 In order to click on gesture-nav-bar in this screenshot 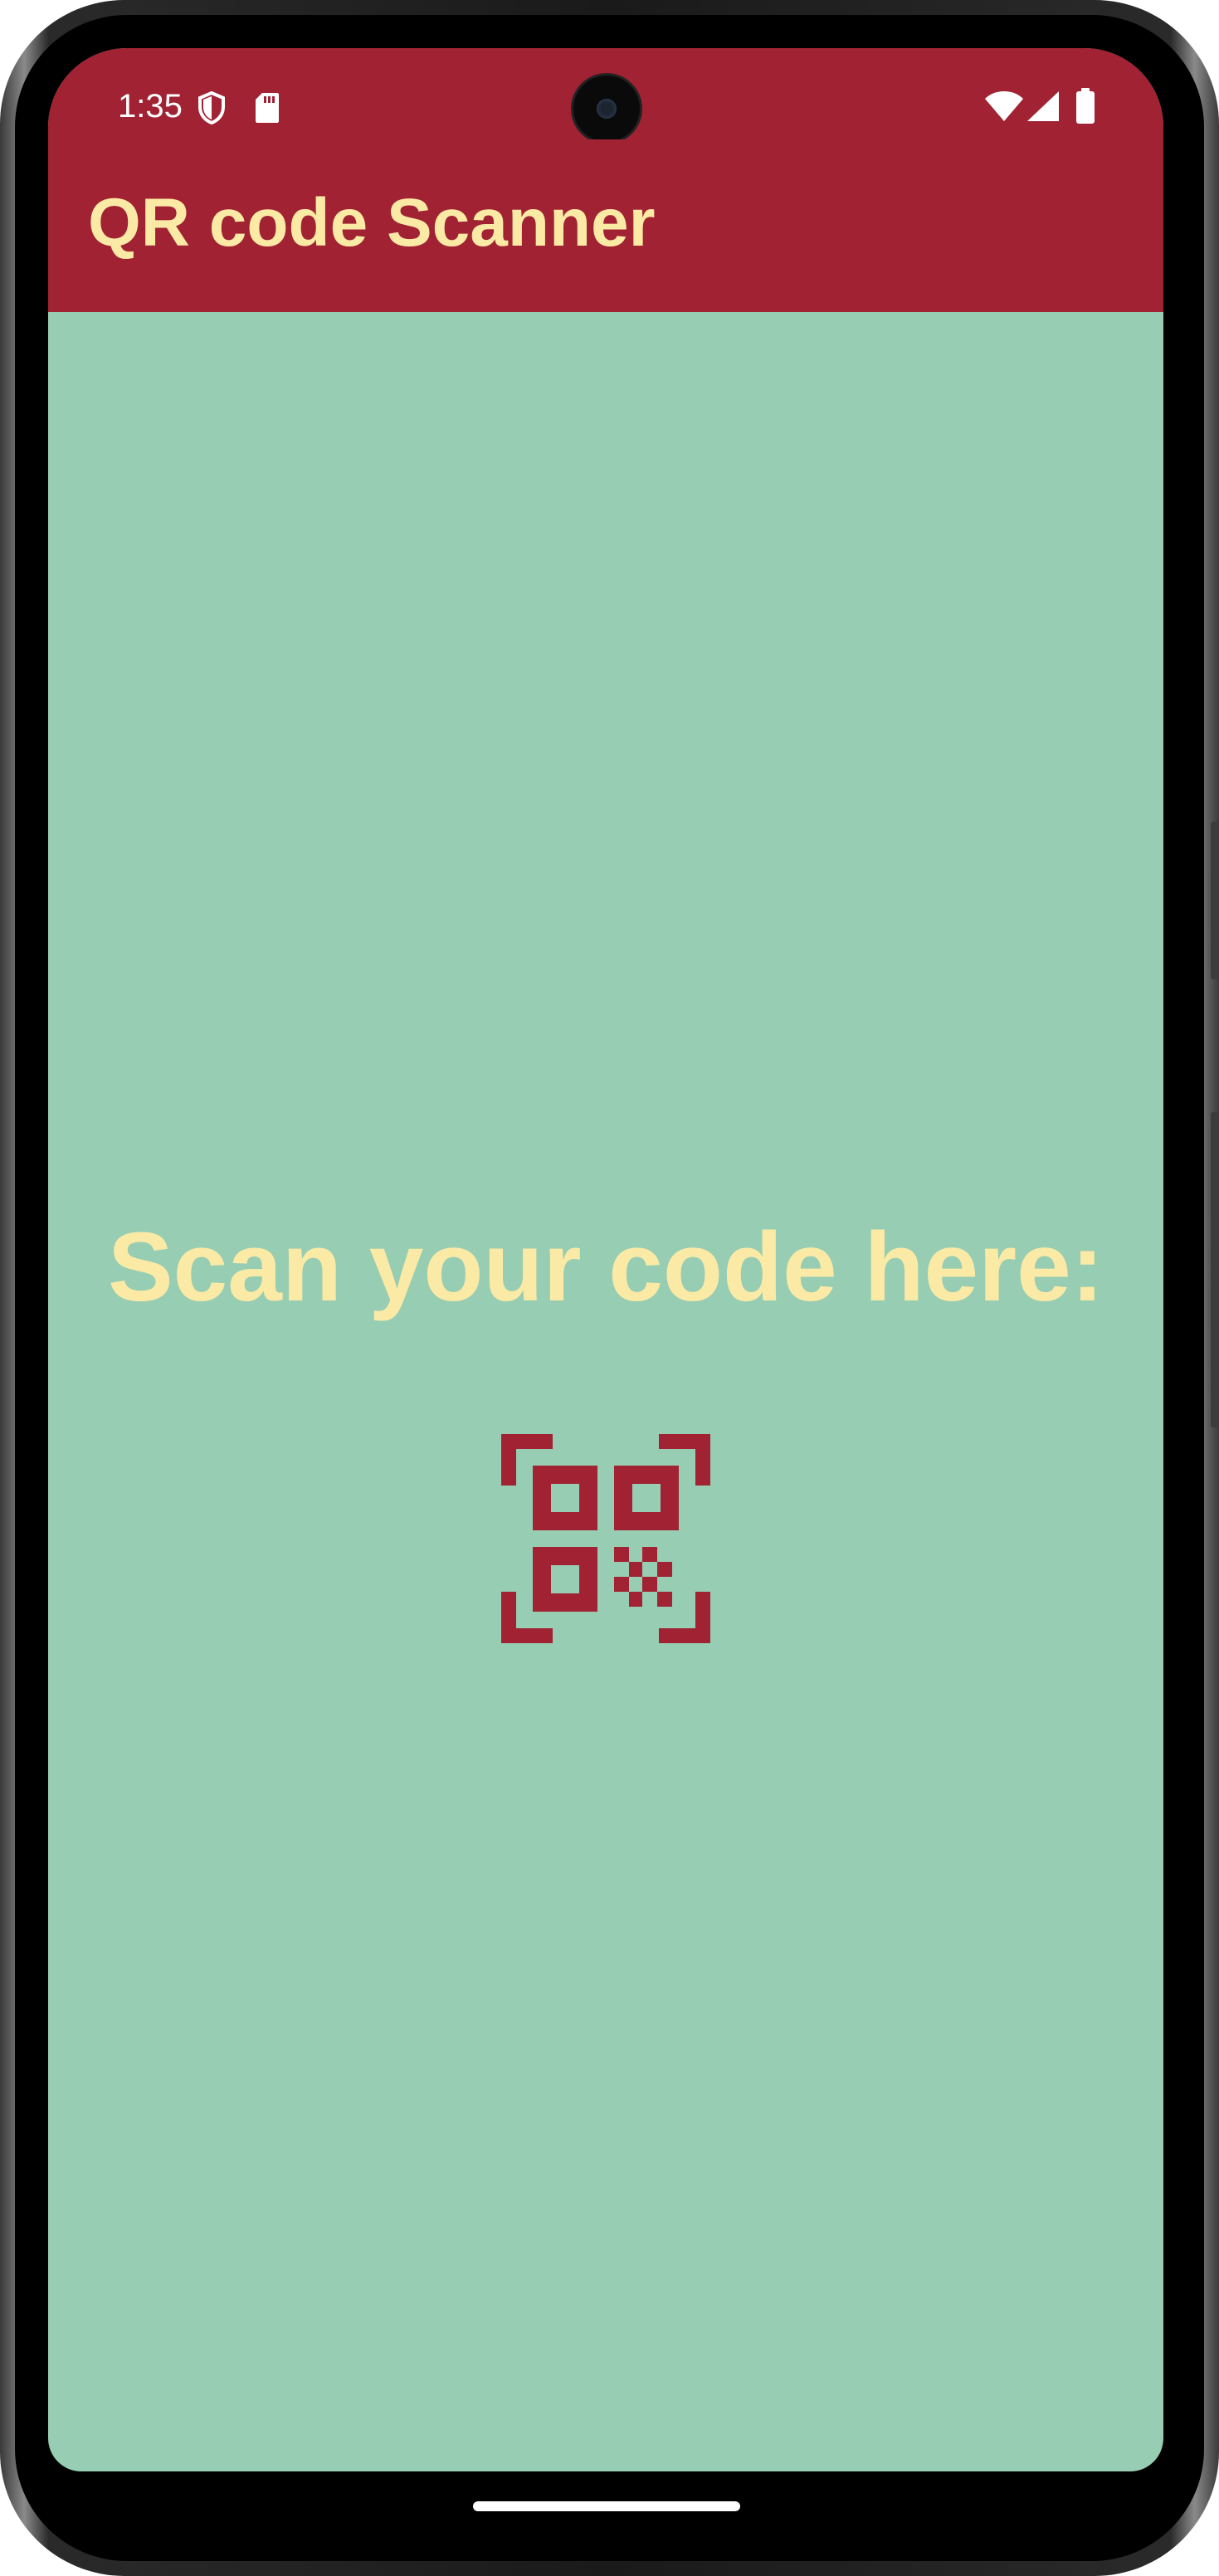, I will do `click(606, 2508)`.